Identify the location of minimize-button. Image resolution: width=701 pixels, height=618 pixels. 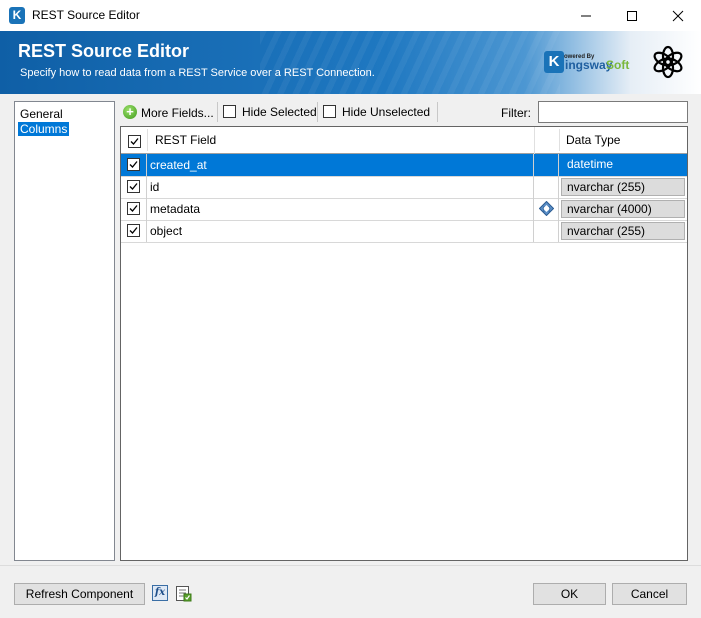
(586, 15).